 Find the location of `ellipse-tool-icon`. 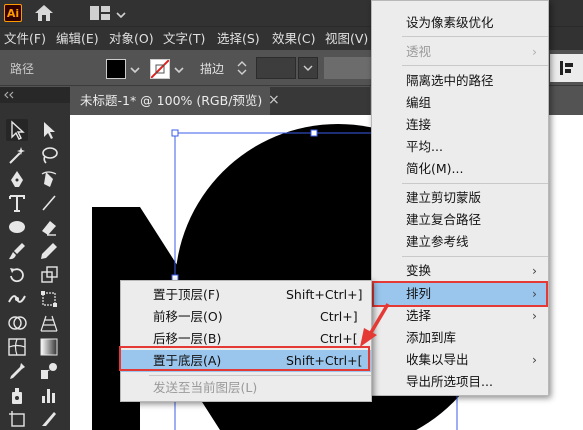

ellipse-tool-icon is located at coordinates (17, 227).